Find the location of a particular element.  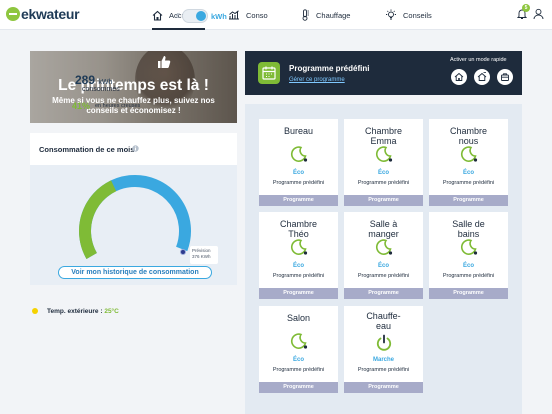

sun-icon is located at coordinates (35, 311).